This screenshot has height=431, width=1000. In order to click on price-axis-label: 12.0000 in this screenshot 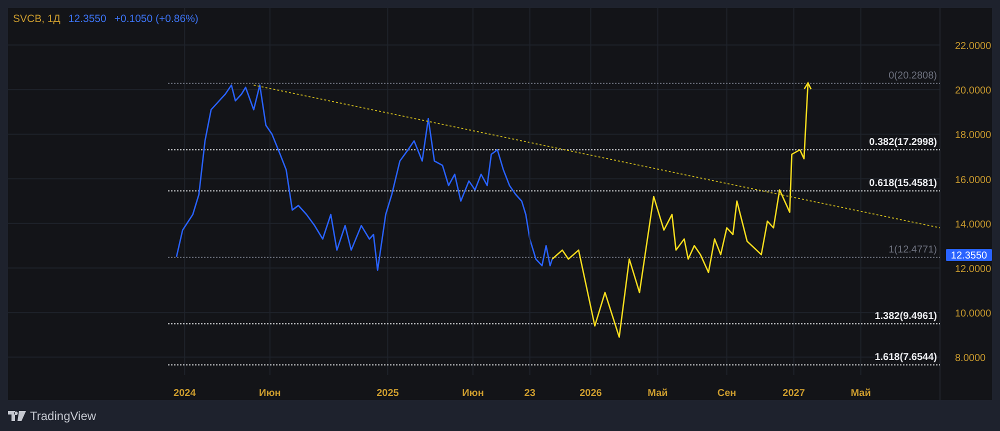, I will do `click(973, 269)`.